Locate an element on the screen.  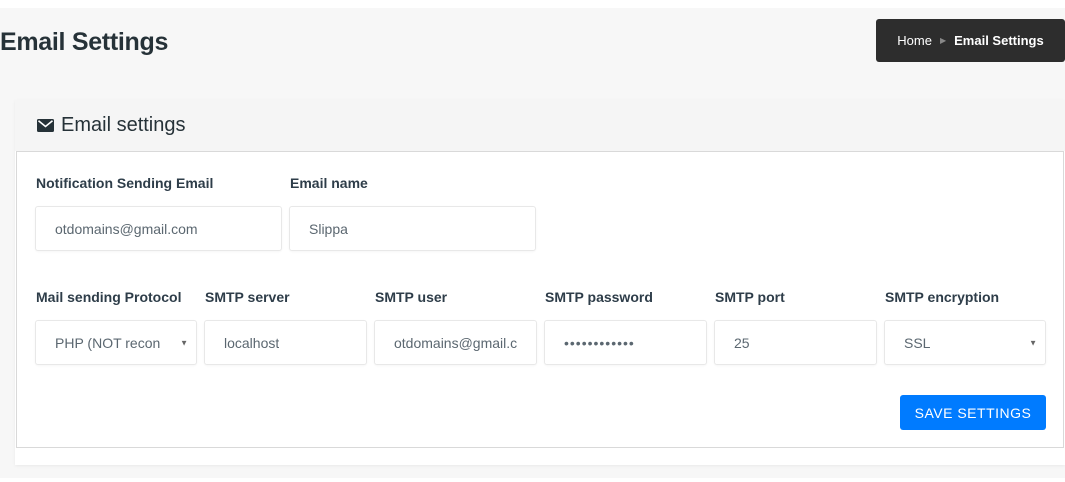
breadcrumb-home-link: Home is located at coordinates (914, 40).